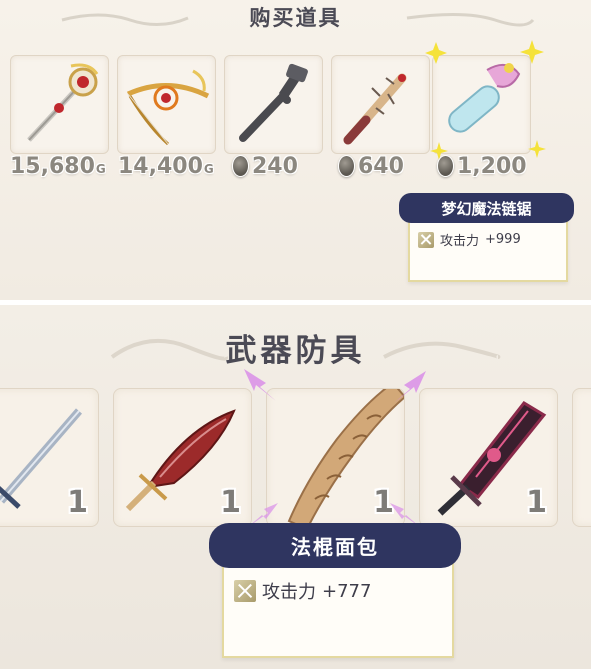 Image resolution: width=591 pixels, height=669 pixels. What do you see at coordinates (482, 166) in the screenshot?
I see `shop-item-5-price: 1,200` at bounding box center [482, 166].